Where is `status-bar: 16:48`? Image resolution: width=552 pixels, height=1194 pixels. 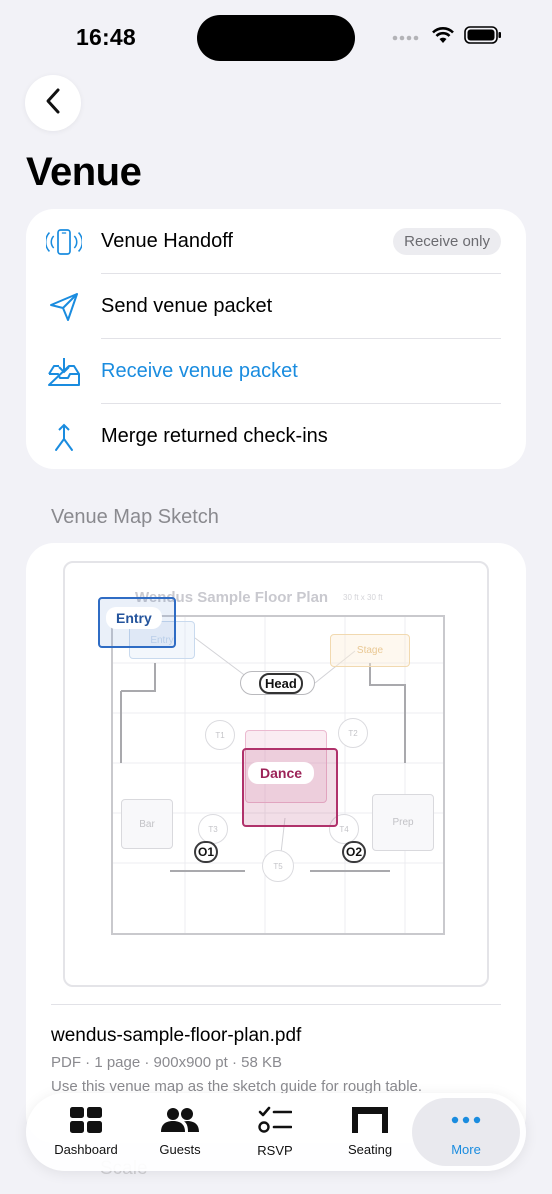
status-bar: 16:48 is located at coordinates (276, 40).